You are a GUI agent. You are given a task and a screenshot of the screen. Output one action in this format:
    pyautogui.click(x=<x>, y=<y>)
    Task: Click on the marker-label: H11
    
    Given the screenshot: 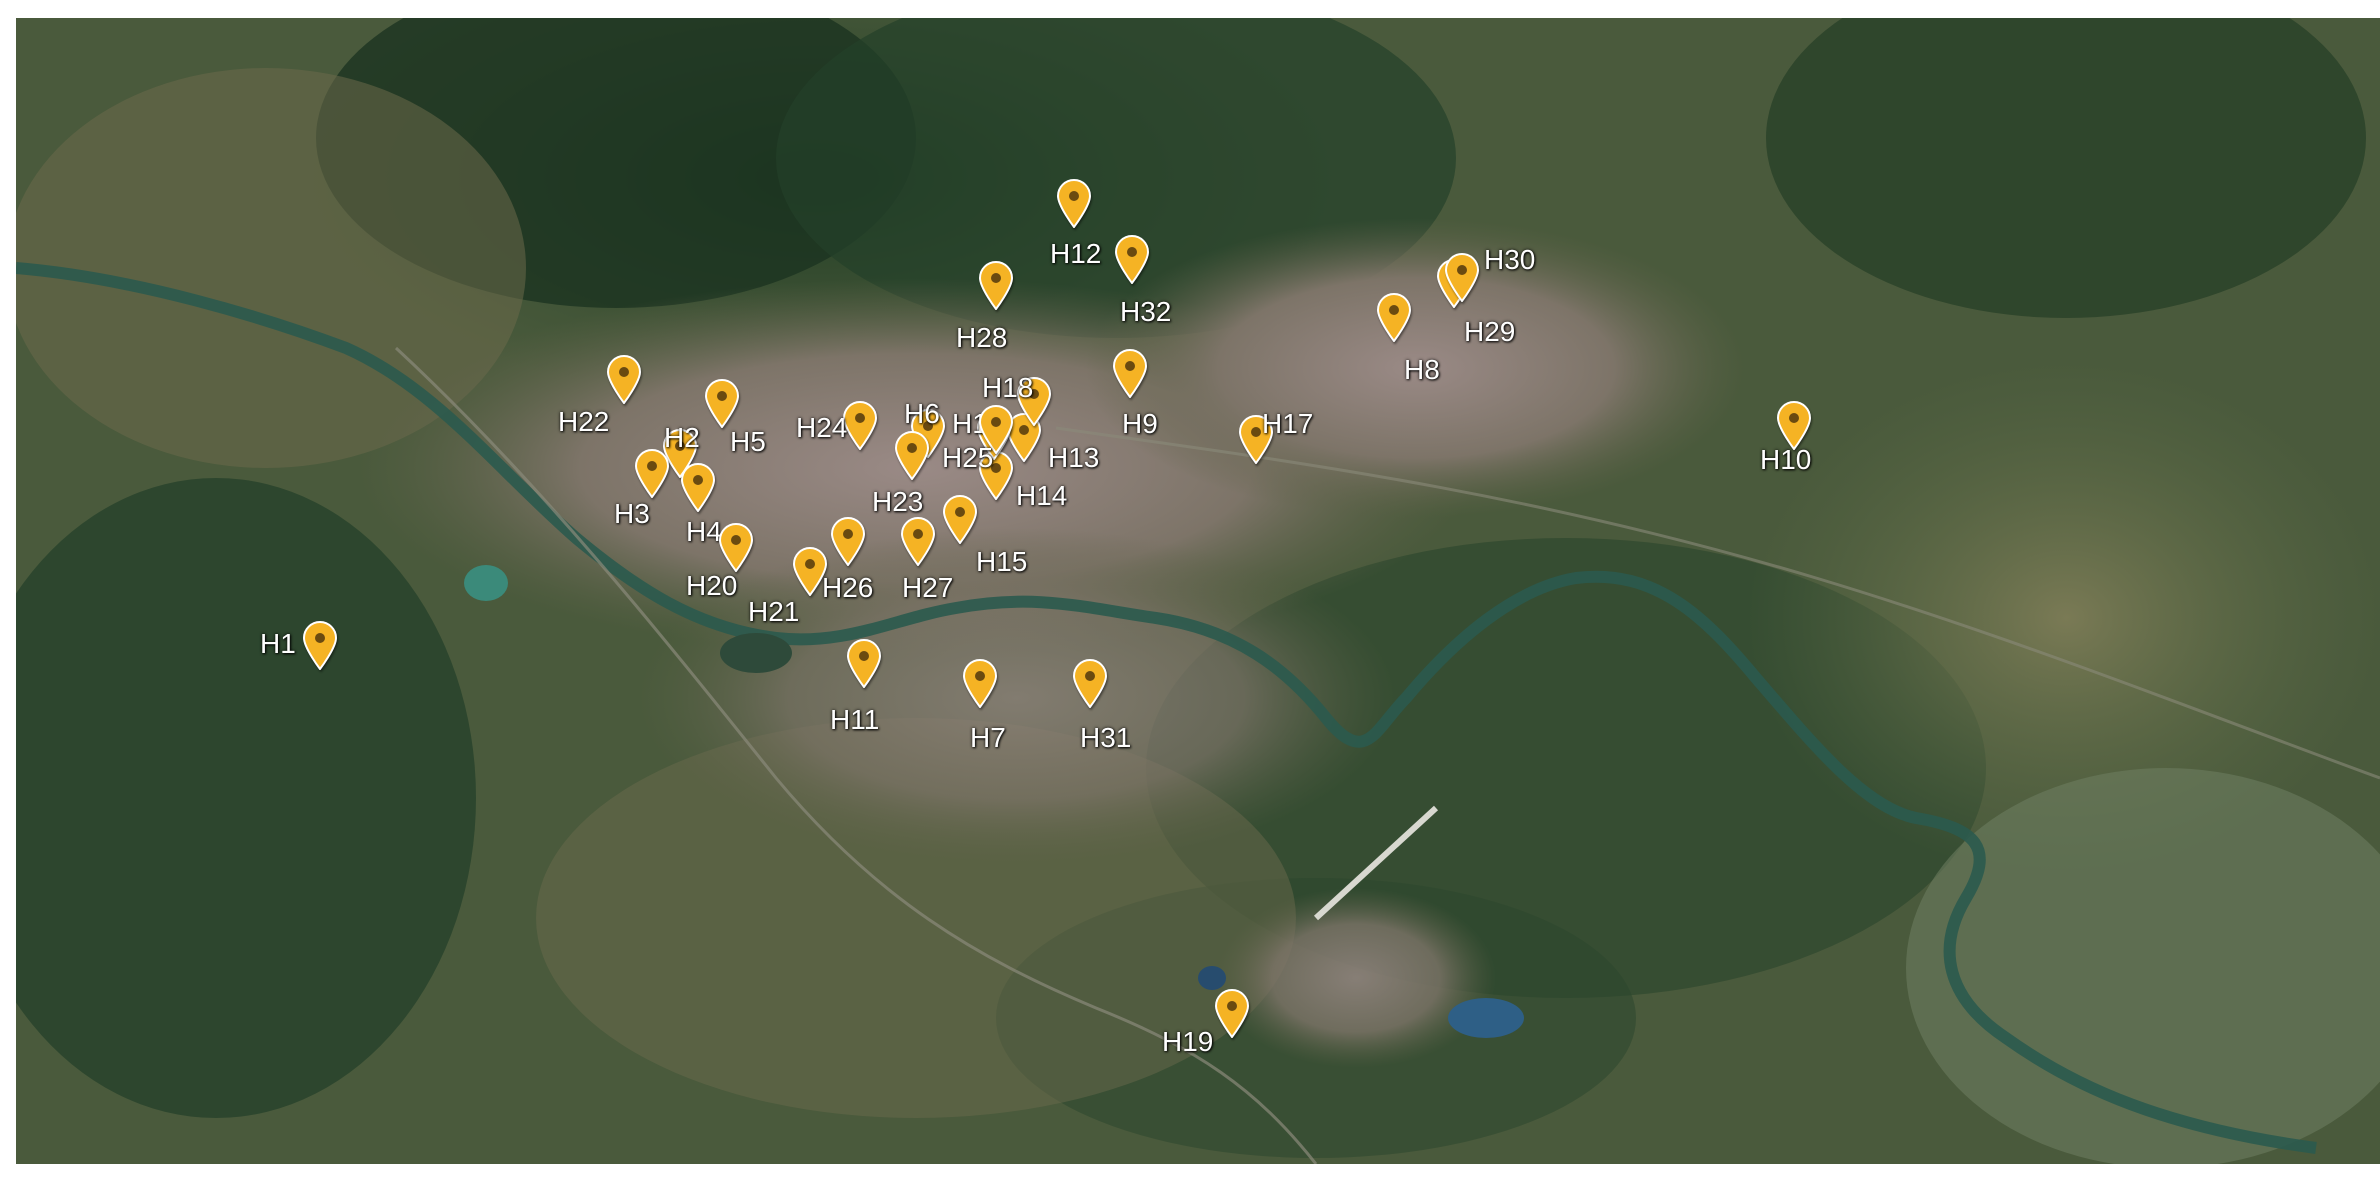 What is the action you would take?
    pyautogui.click(x=855, y=719)
    